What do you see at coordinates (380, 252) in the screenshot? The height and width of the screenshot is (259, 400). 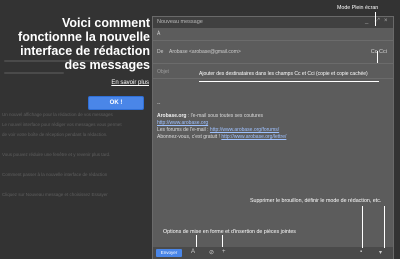 I see `more-options-icon: ▾` at bounding box center [380, 252].